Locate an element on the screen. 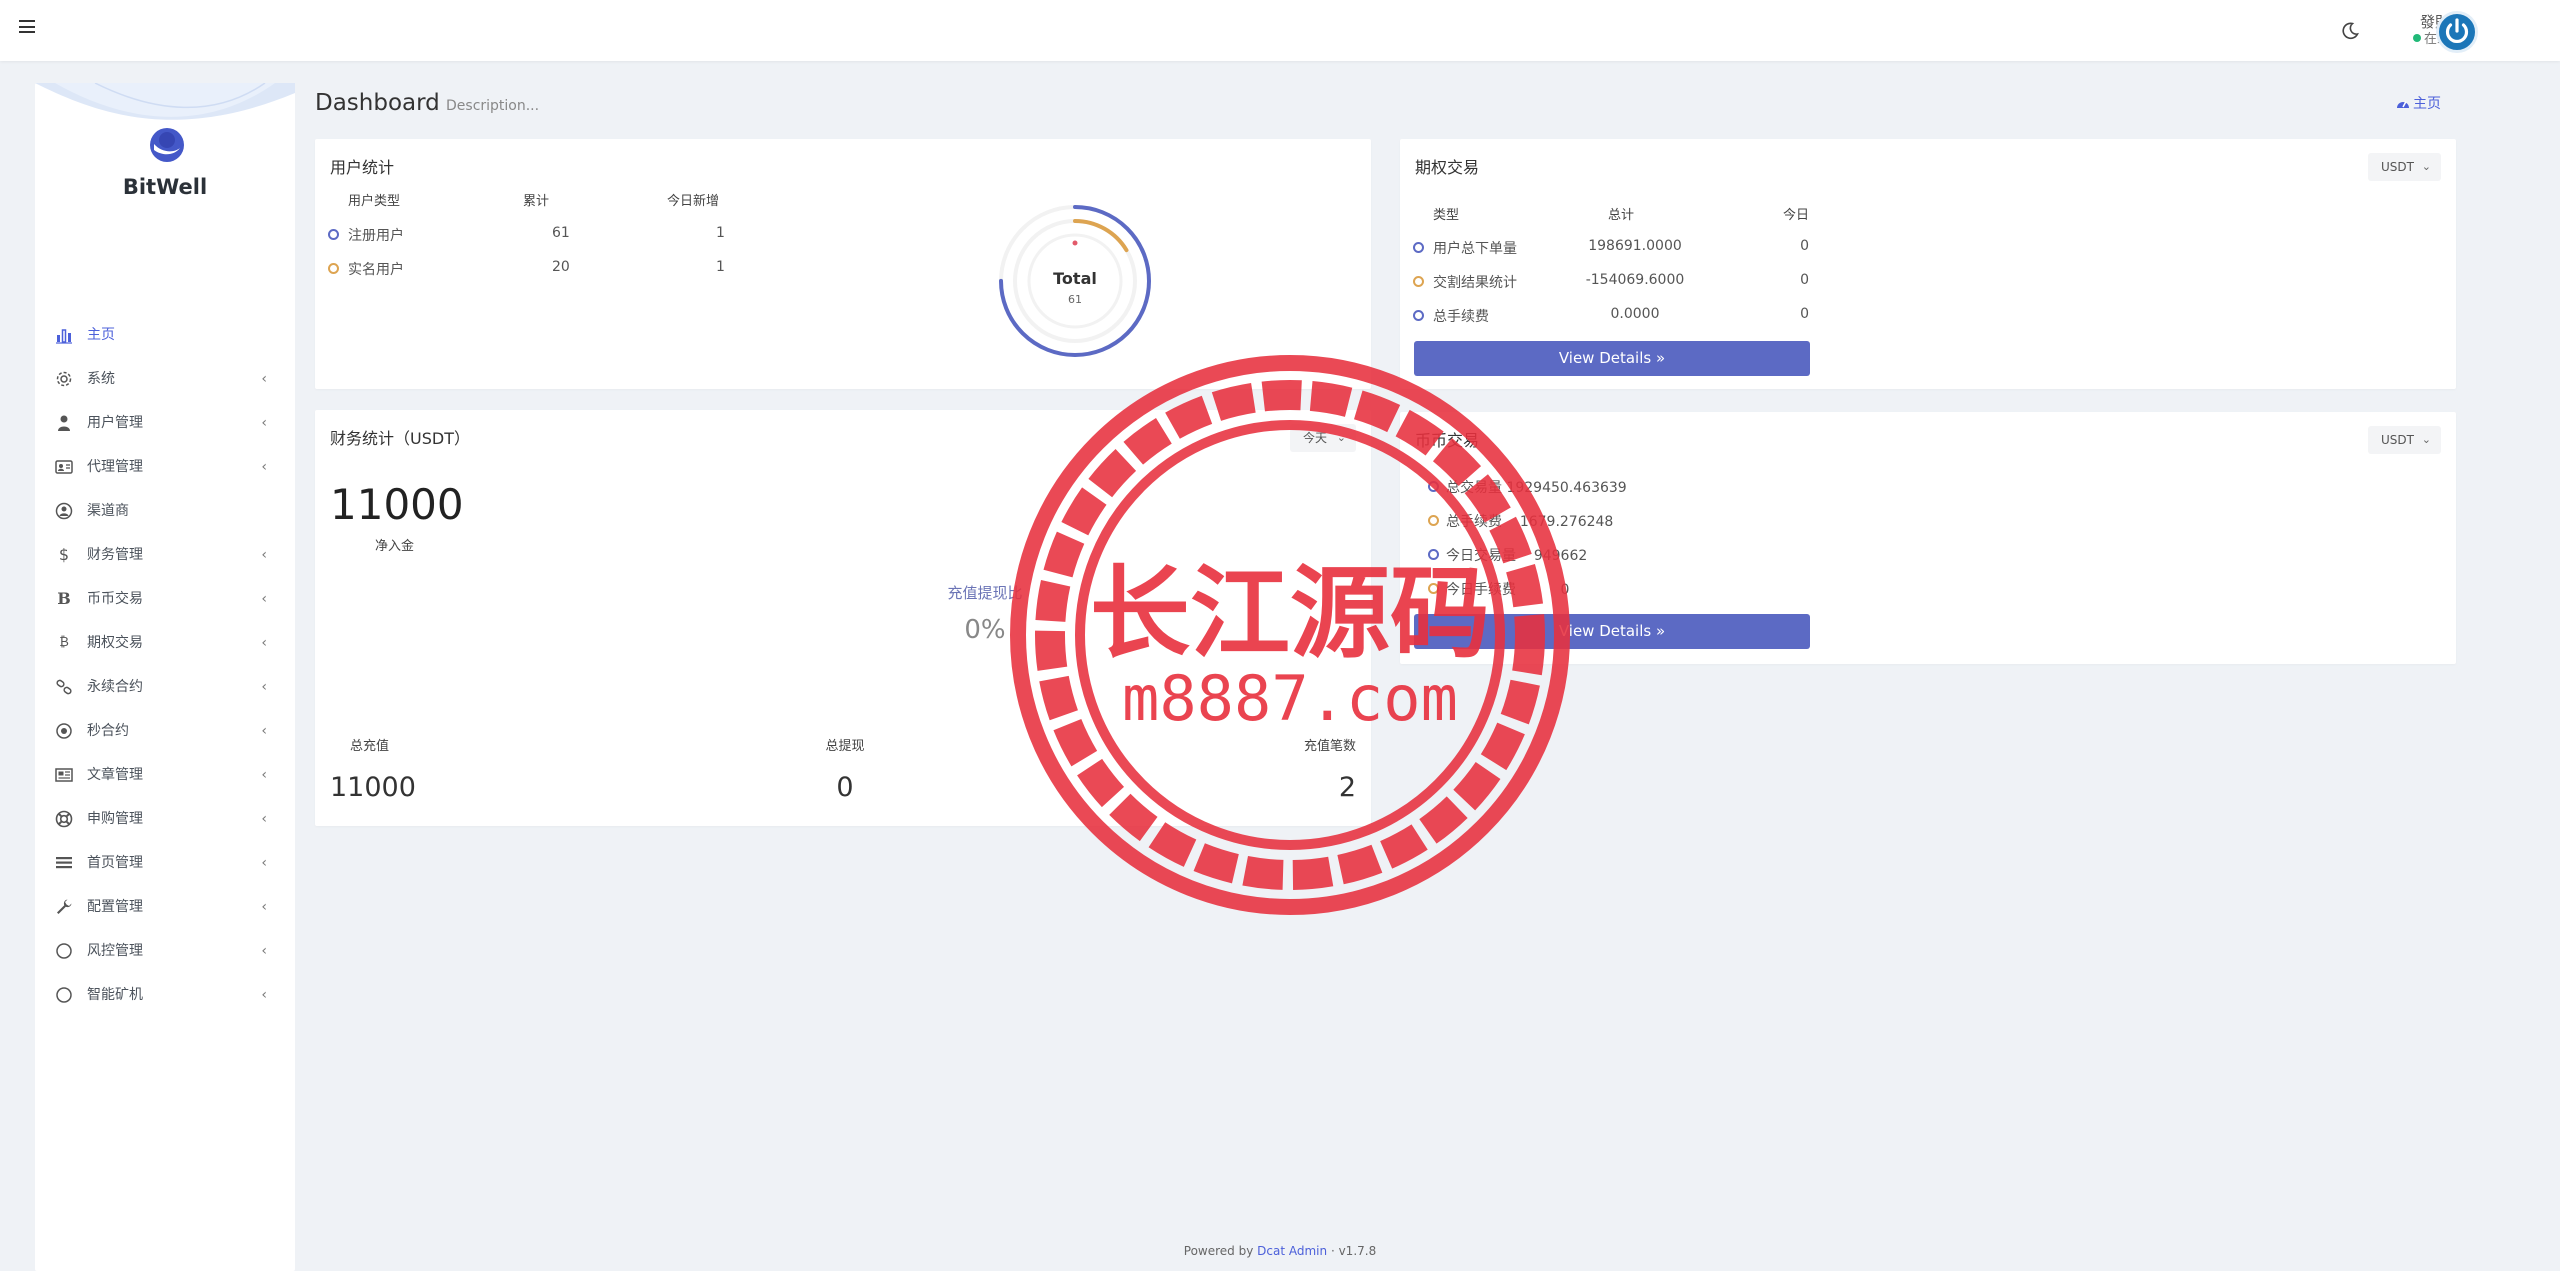 Image resolution: width=2560 pixels, height=1271 pixels. power-icon is located at coordinates (2457, 31).